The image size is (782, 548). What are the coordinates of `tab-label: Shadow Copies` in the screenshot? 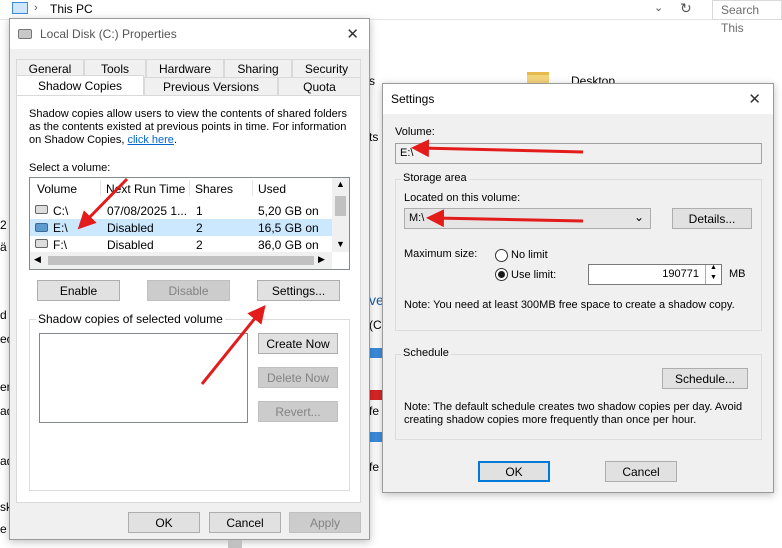 It's located at (80, 85).